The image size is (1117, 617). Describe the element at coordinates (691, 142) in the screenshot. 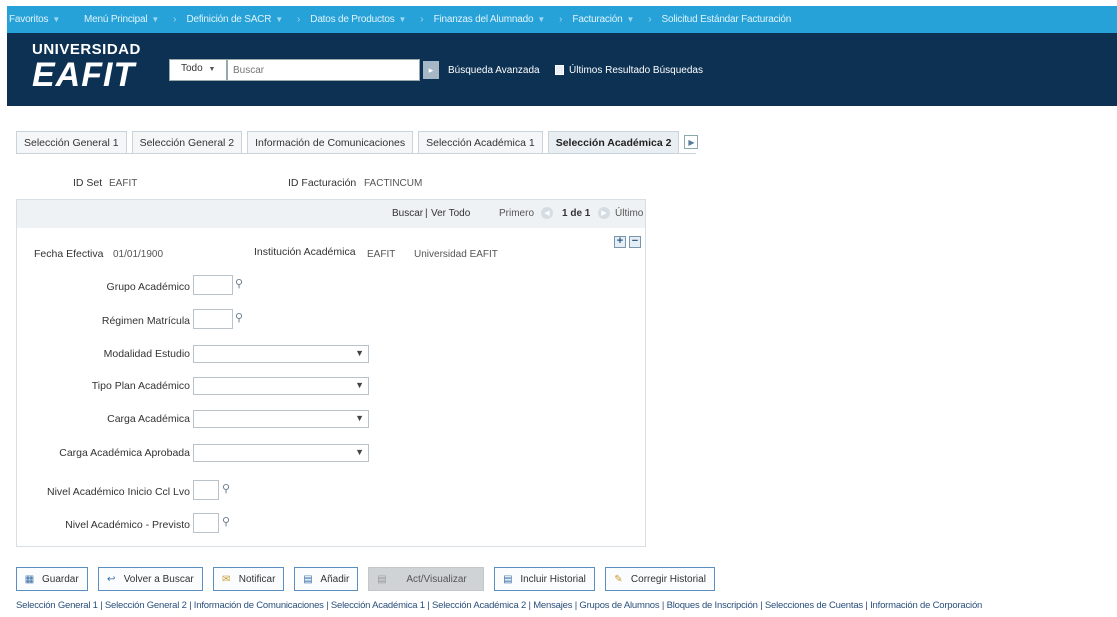

I see `next-tab-icon: ▶` at that location.